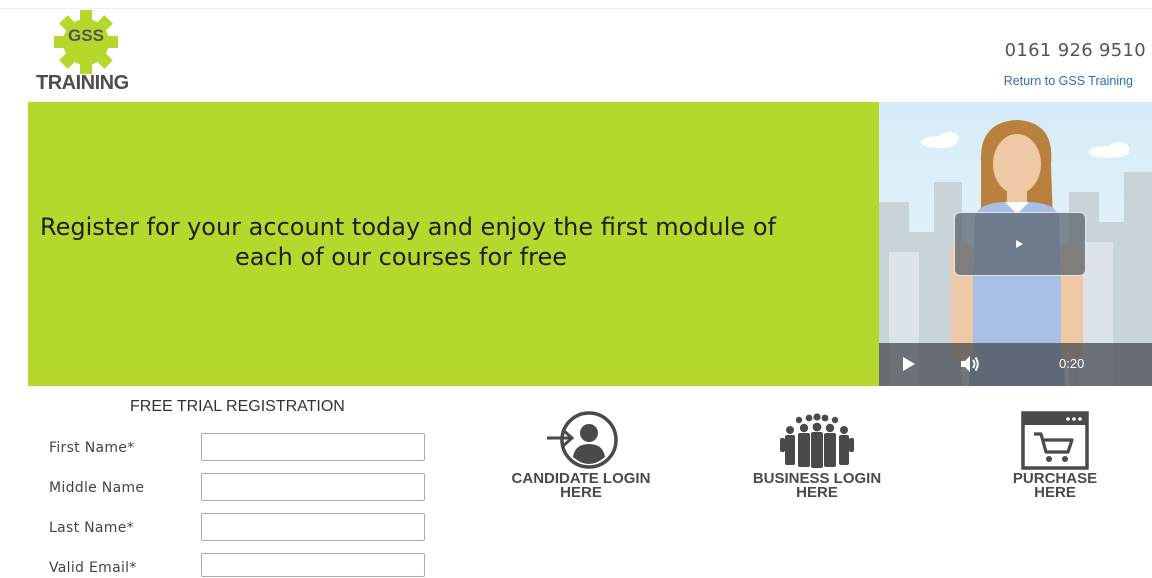  I want to click on valid-email-input, so click(313, 565).